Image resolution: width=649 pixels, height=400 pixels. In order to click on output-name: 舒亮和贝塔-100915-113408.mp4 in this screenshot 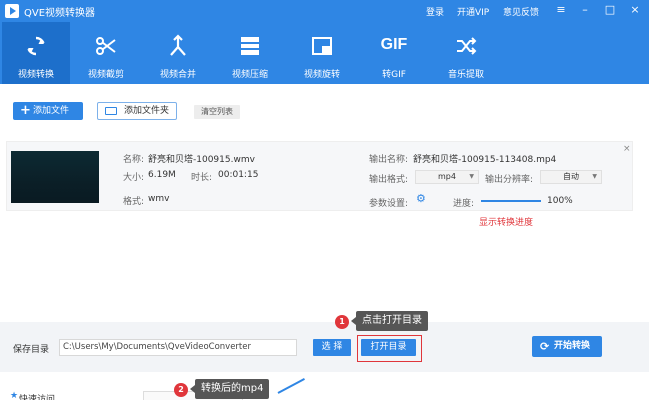, I will do `click(485, 160)`.